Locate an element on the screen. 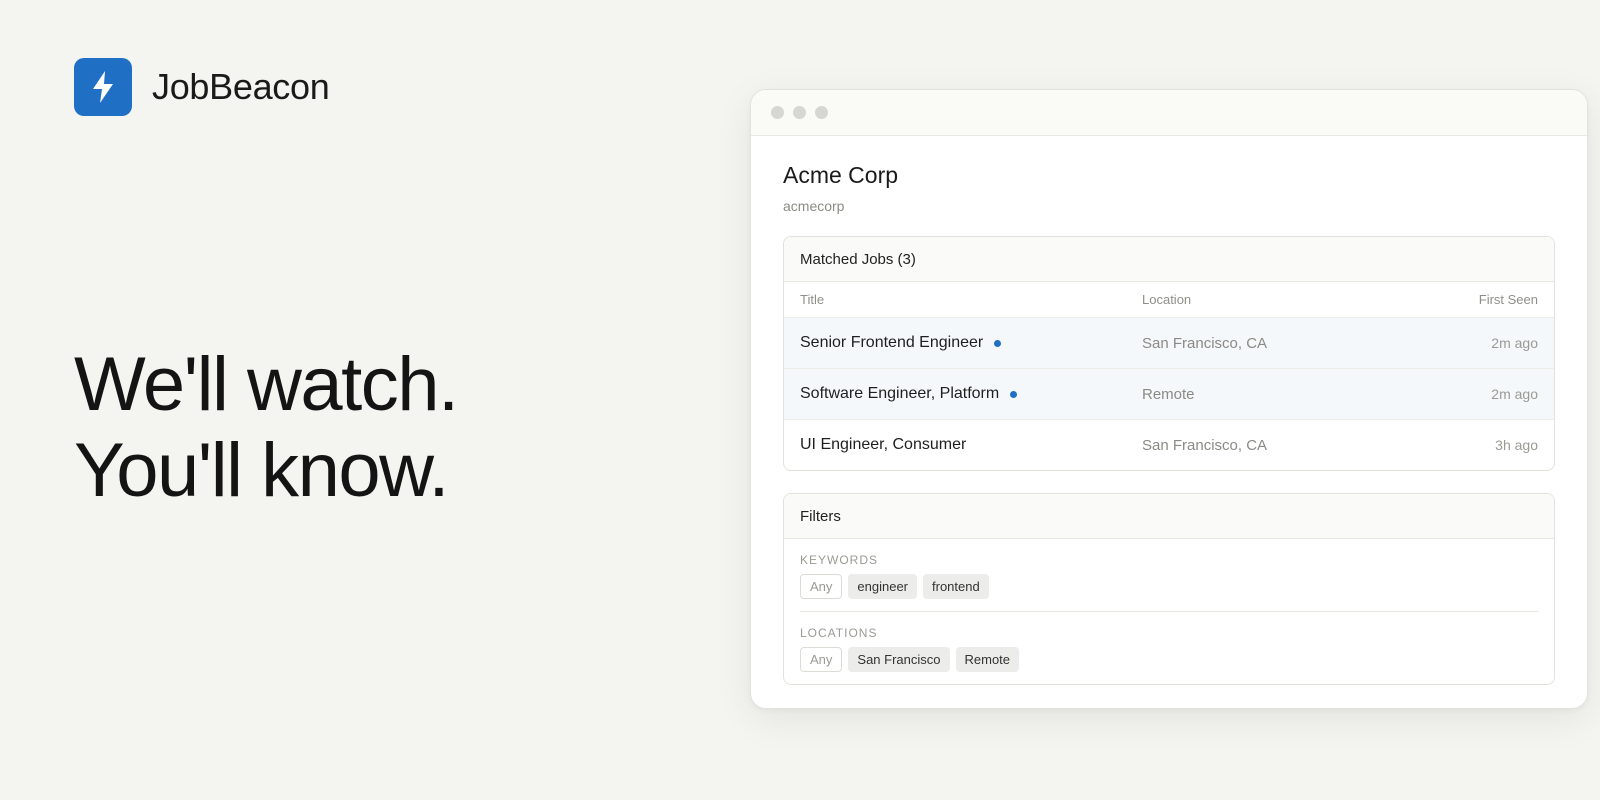 This screenshot has height=800, width=1600. matched-jobs-header: Matched Jobs (3) is located at coordinates (1169, 259).